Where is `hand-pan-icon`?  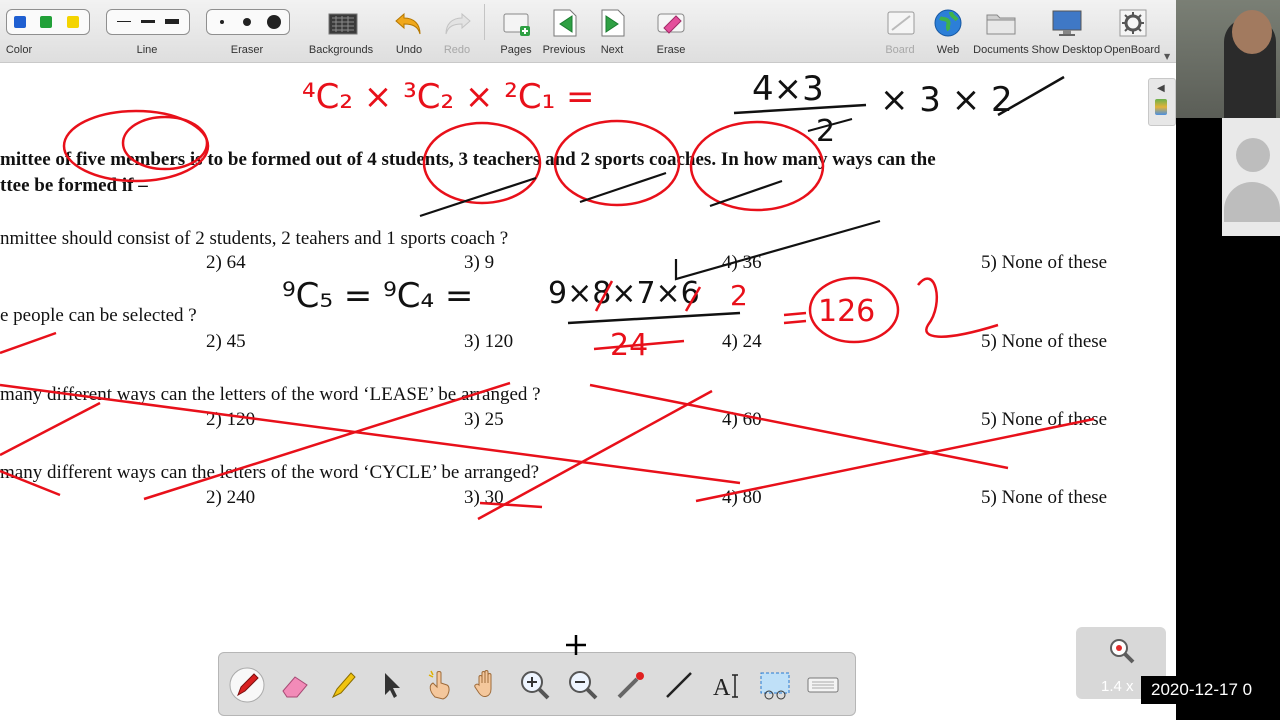
hand-pan-icon is located at coordinates (487, 685).